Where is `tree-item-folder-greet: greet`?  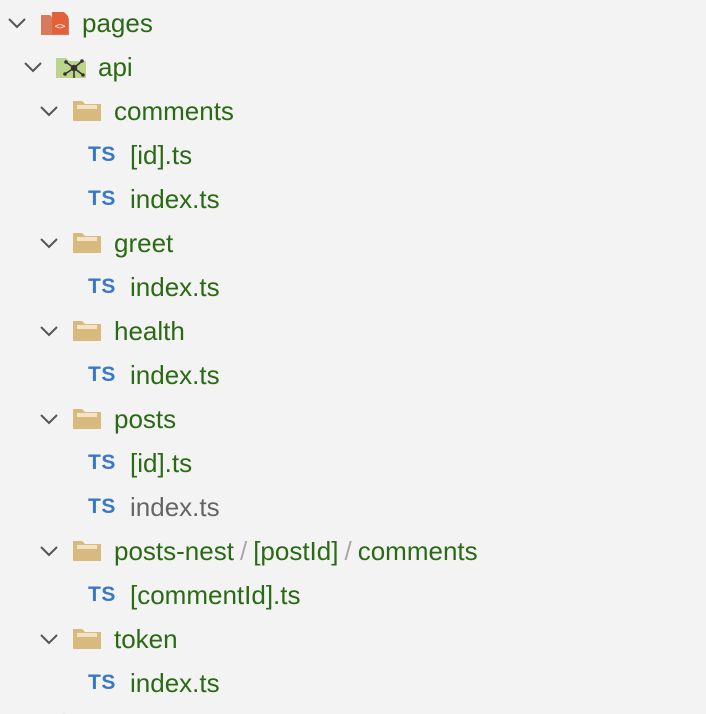 tree-item-folder-greet: greet is located at coordinates (353, 243).